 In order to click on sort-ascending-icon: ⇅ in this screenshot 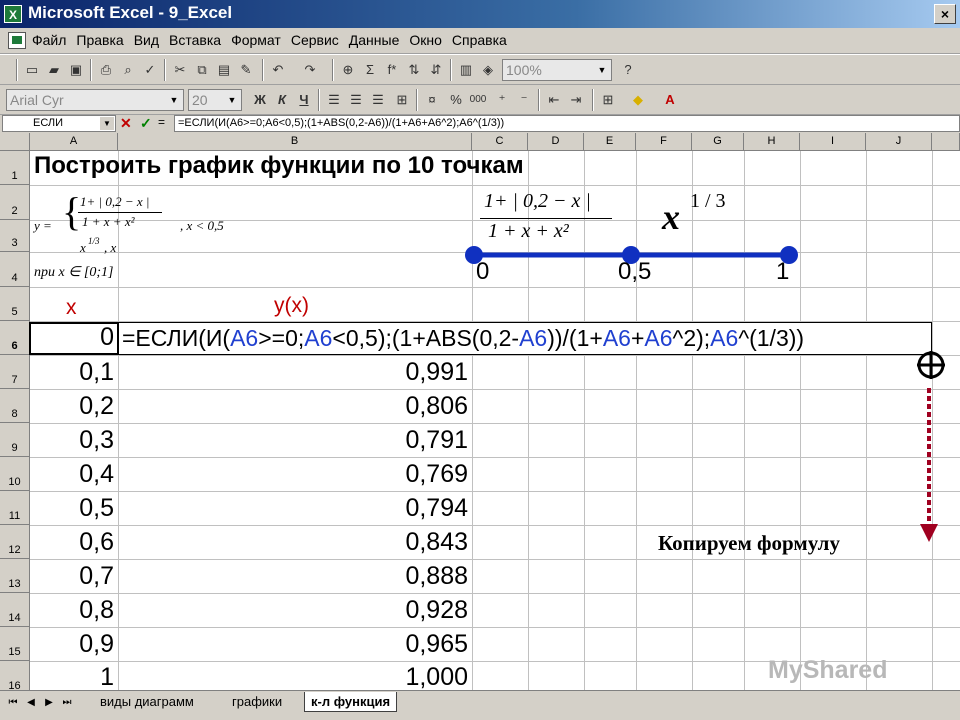, I will do `click(414, 70)`.